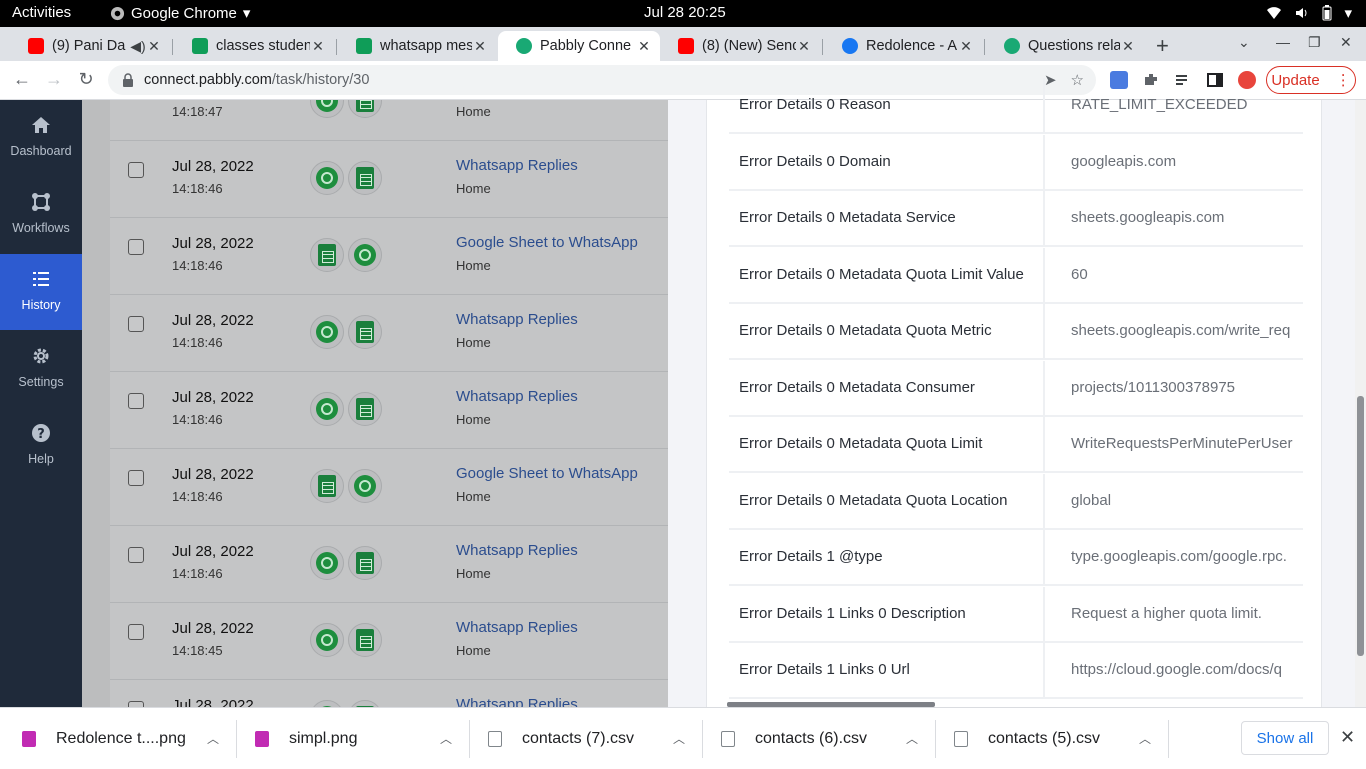 This screenshot has height=769, width=1366. I want to click on detail-key: Error Details 0 Metadata Quota Limit, so click(861, 443).